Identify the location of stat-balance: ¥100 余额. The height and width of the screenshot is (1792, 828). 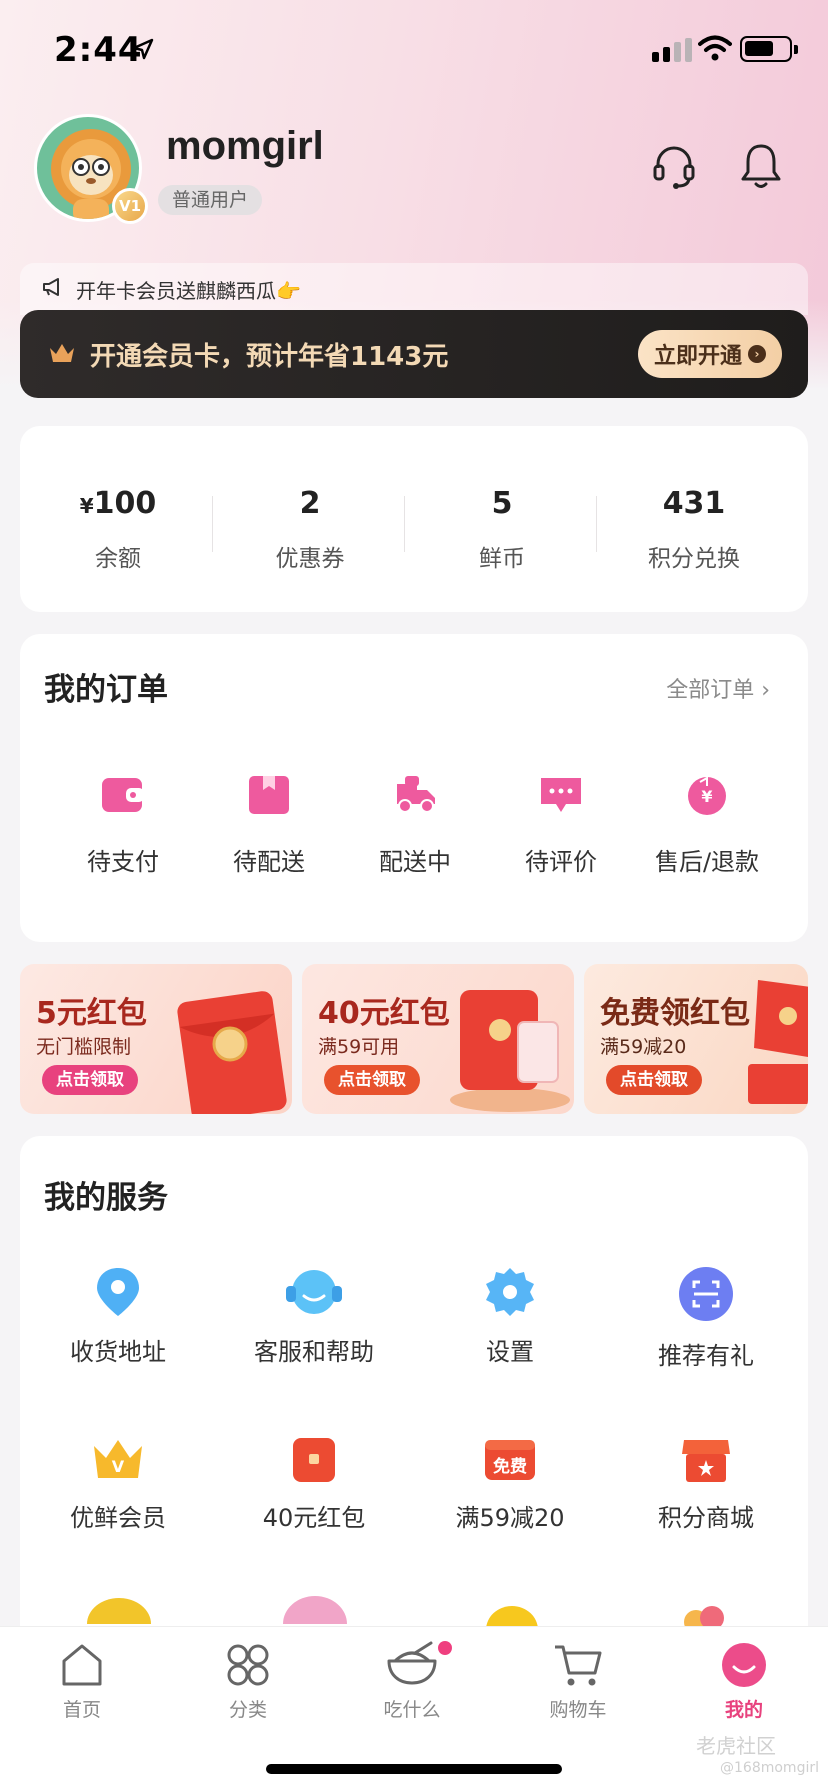
(118, 529).